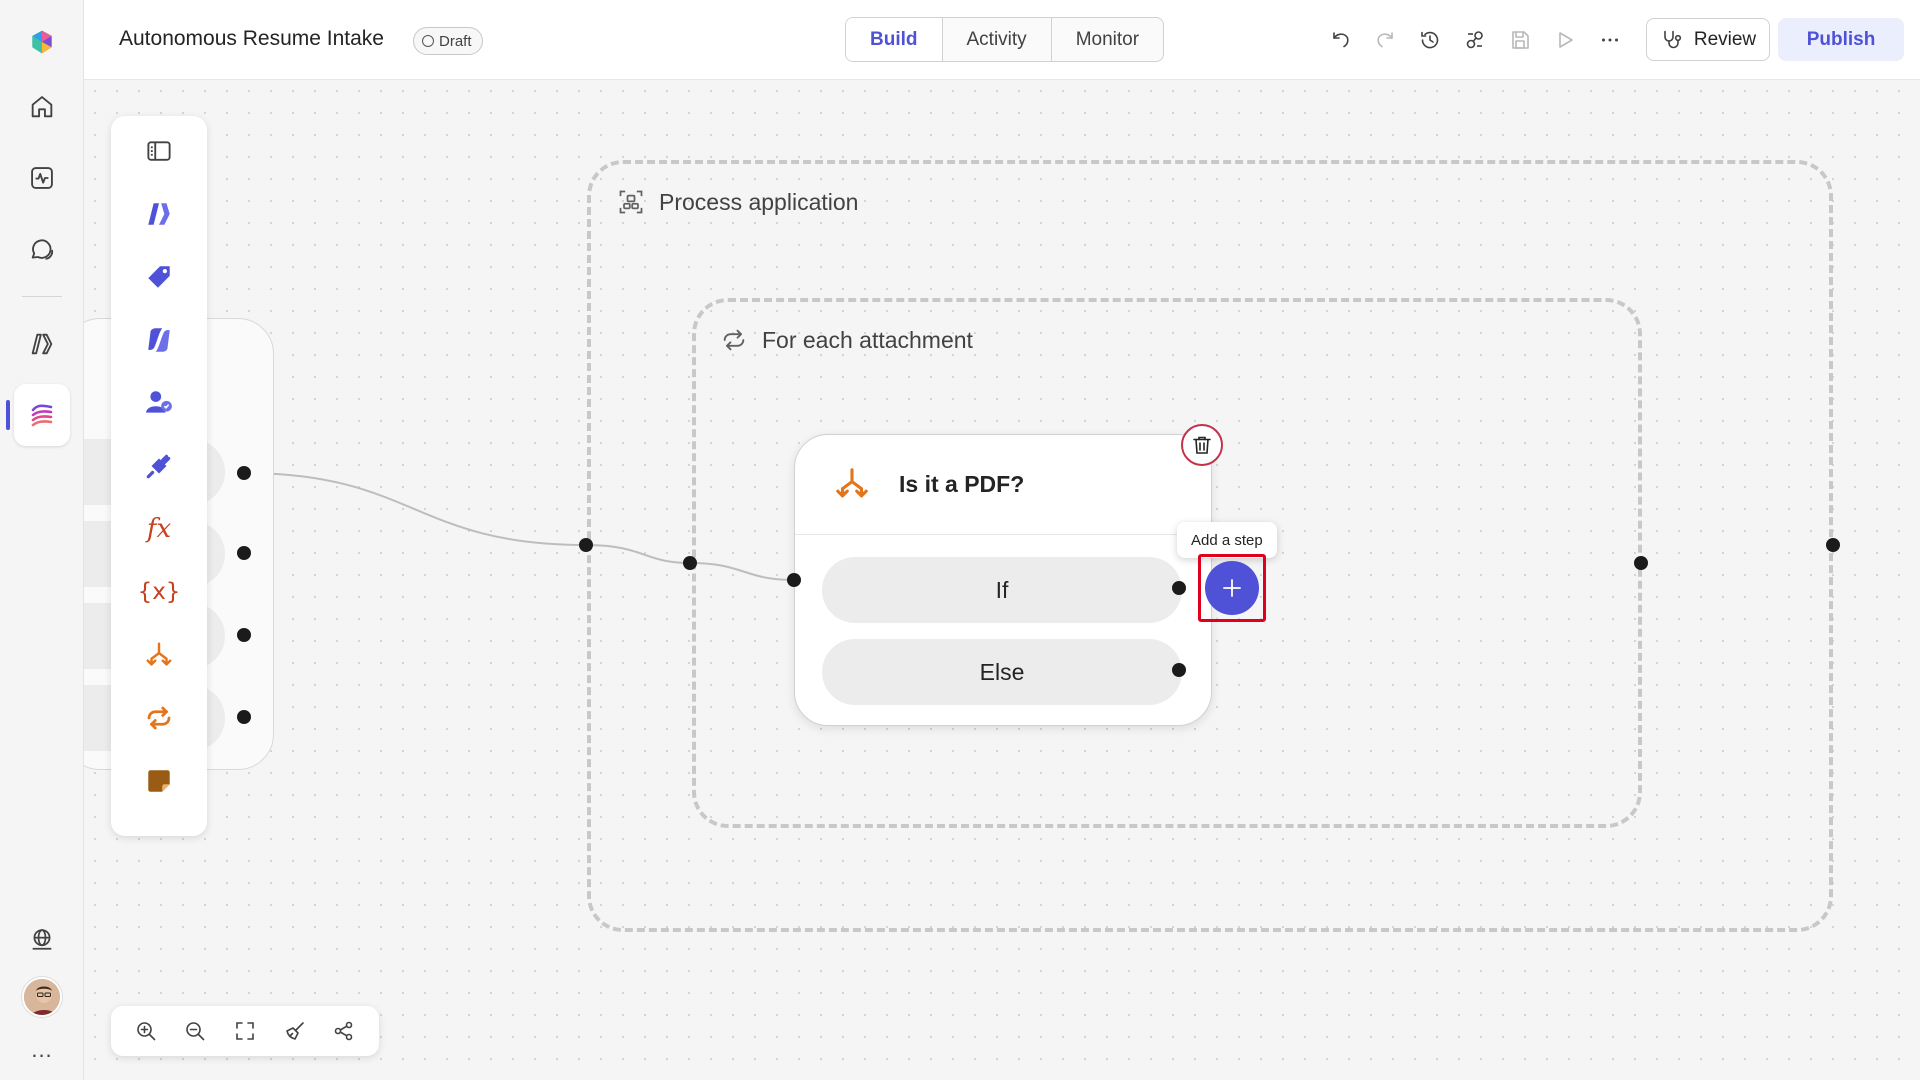 This screenshot has width=1920, height=1080. What do you see at coordinates (159, 592) in the screenshot?
I see `variable-icon: {x}` at bounding box center [159, 592].